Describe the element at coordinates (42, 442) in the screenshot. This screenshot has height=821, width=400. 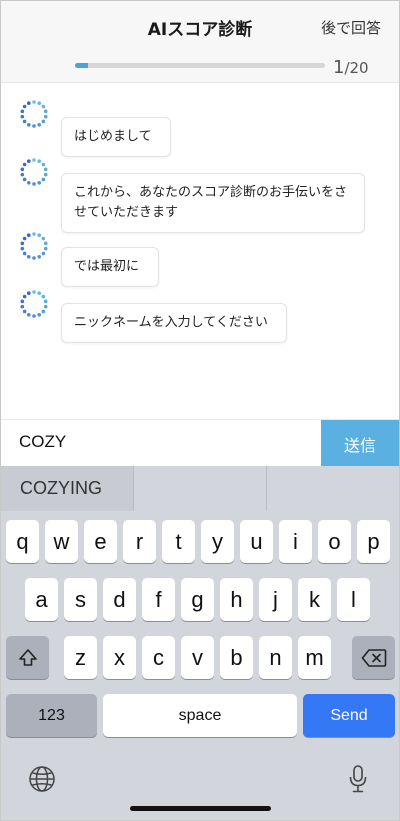
I see `nickname-input: COZY` at that location.